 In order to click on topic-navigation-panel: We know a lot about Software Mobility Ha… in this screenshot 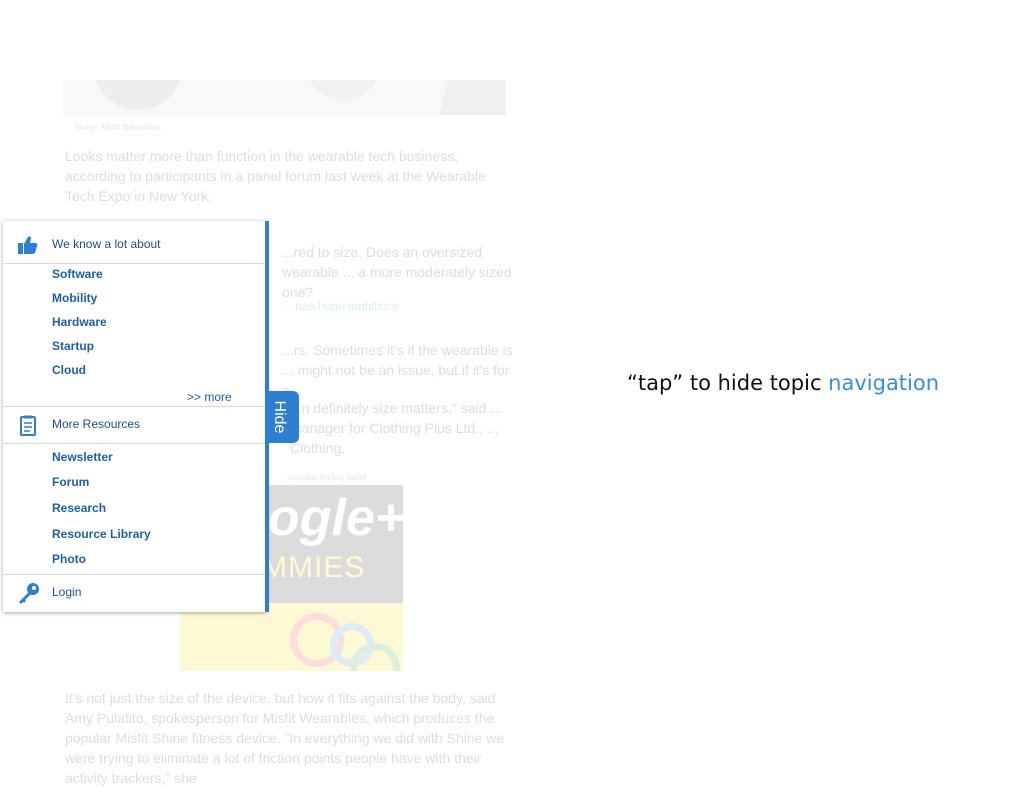, I will do `click(135, 416)`.